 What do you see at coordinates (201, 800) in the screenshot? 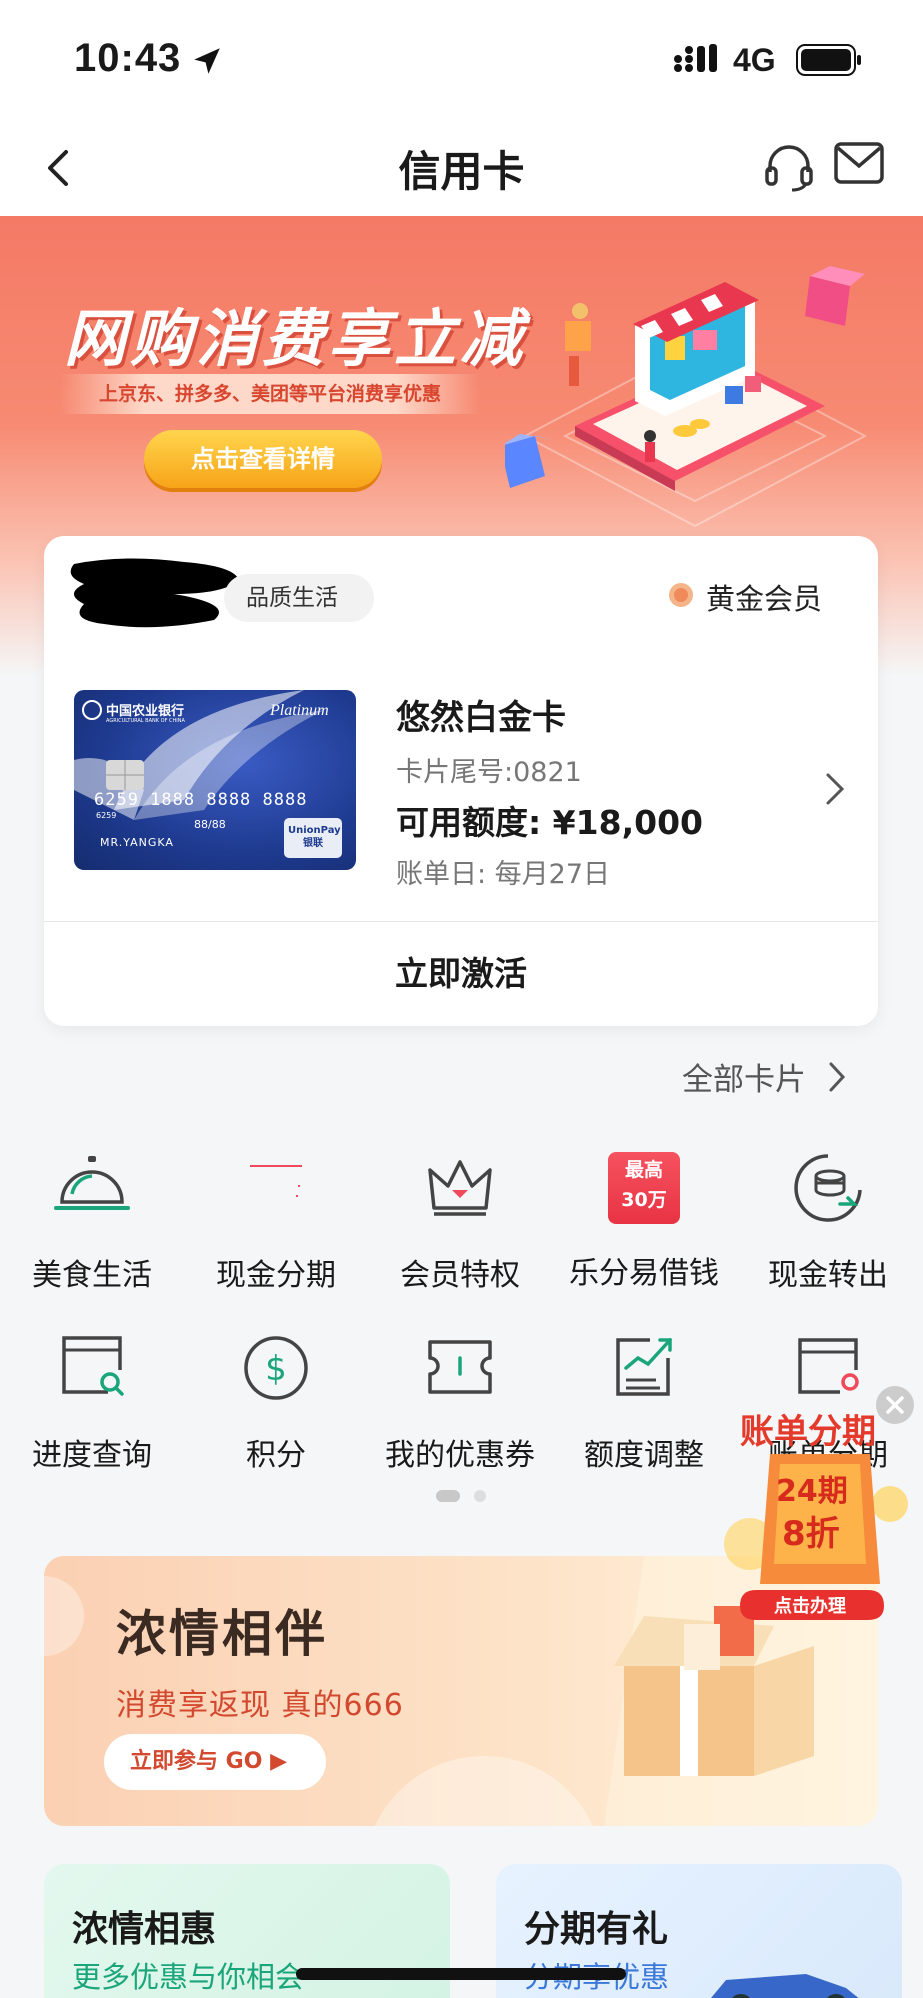
I see `card-number: 6259 1888 8888 8888` at bounding box center [201, 800].